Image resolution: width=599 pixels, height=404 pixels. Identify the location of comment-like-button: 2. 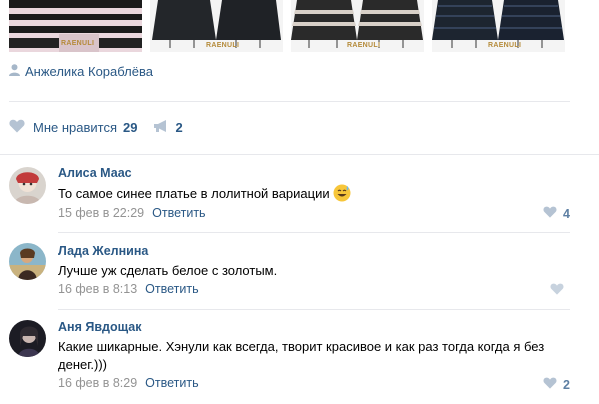
(556, 384).